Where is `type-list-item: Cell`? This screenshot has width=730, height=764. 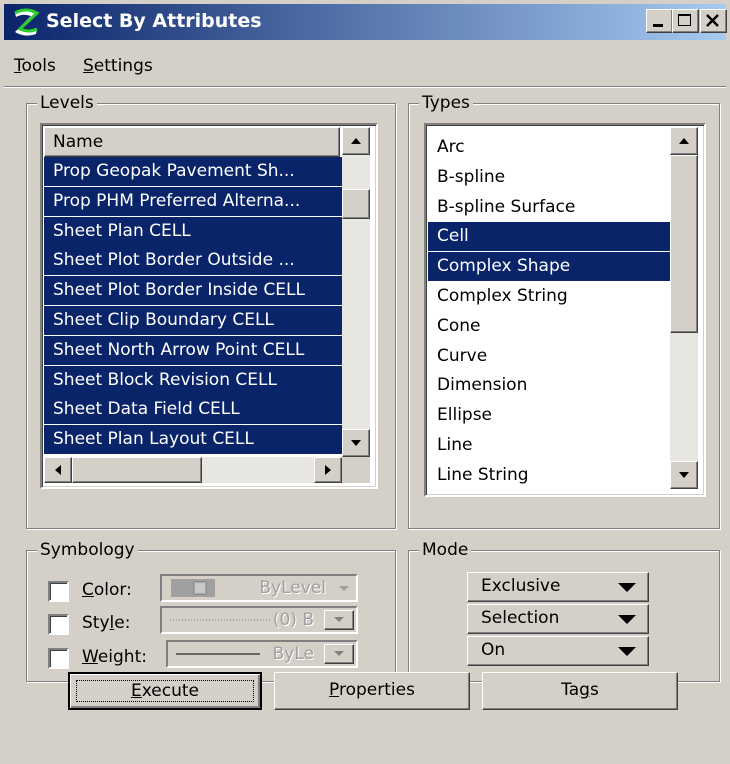
type-list-item: Cell is located at coordinates (549, 237).